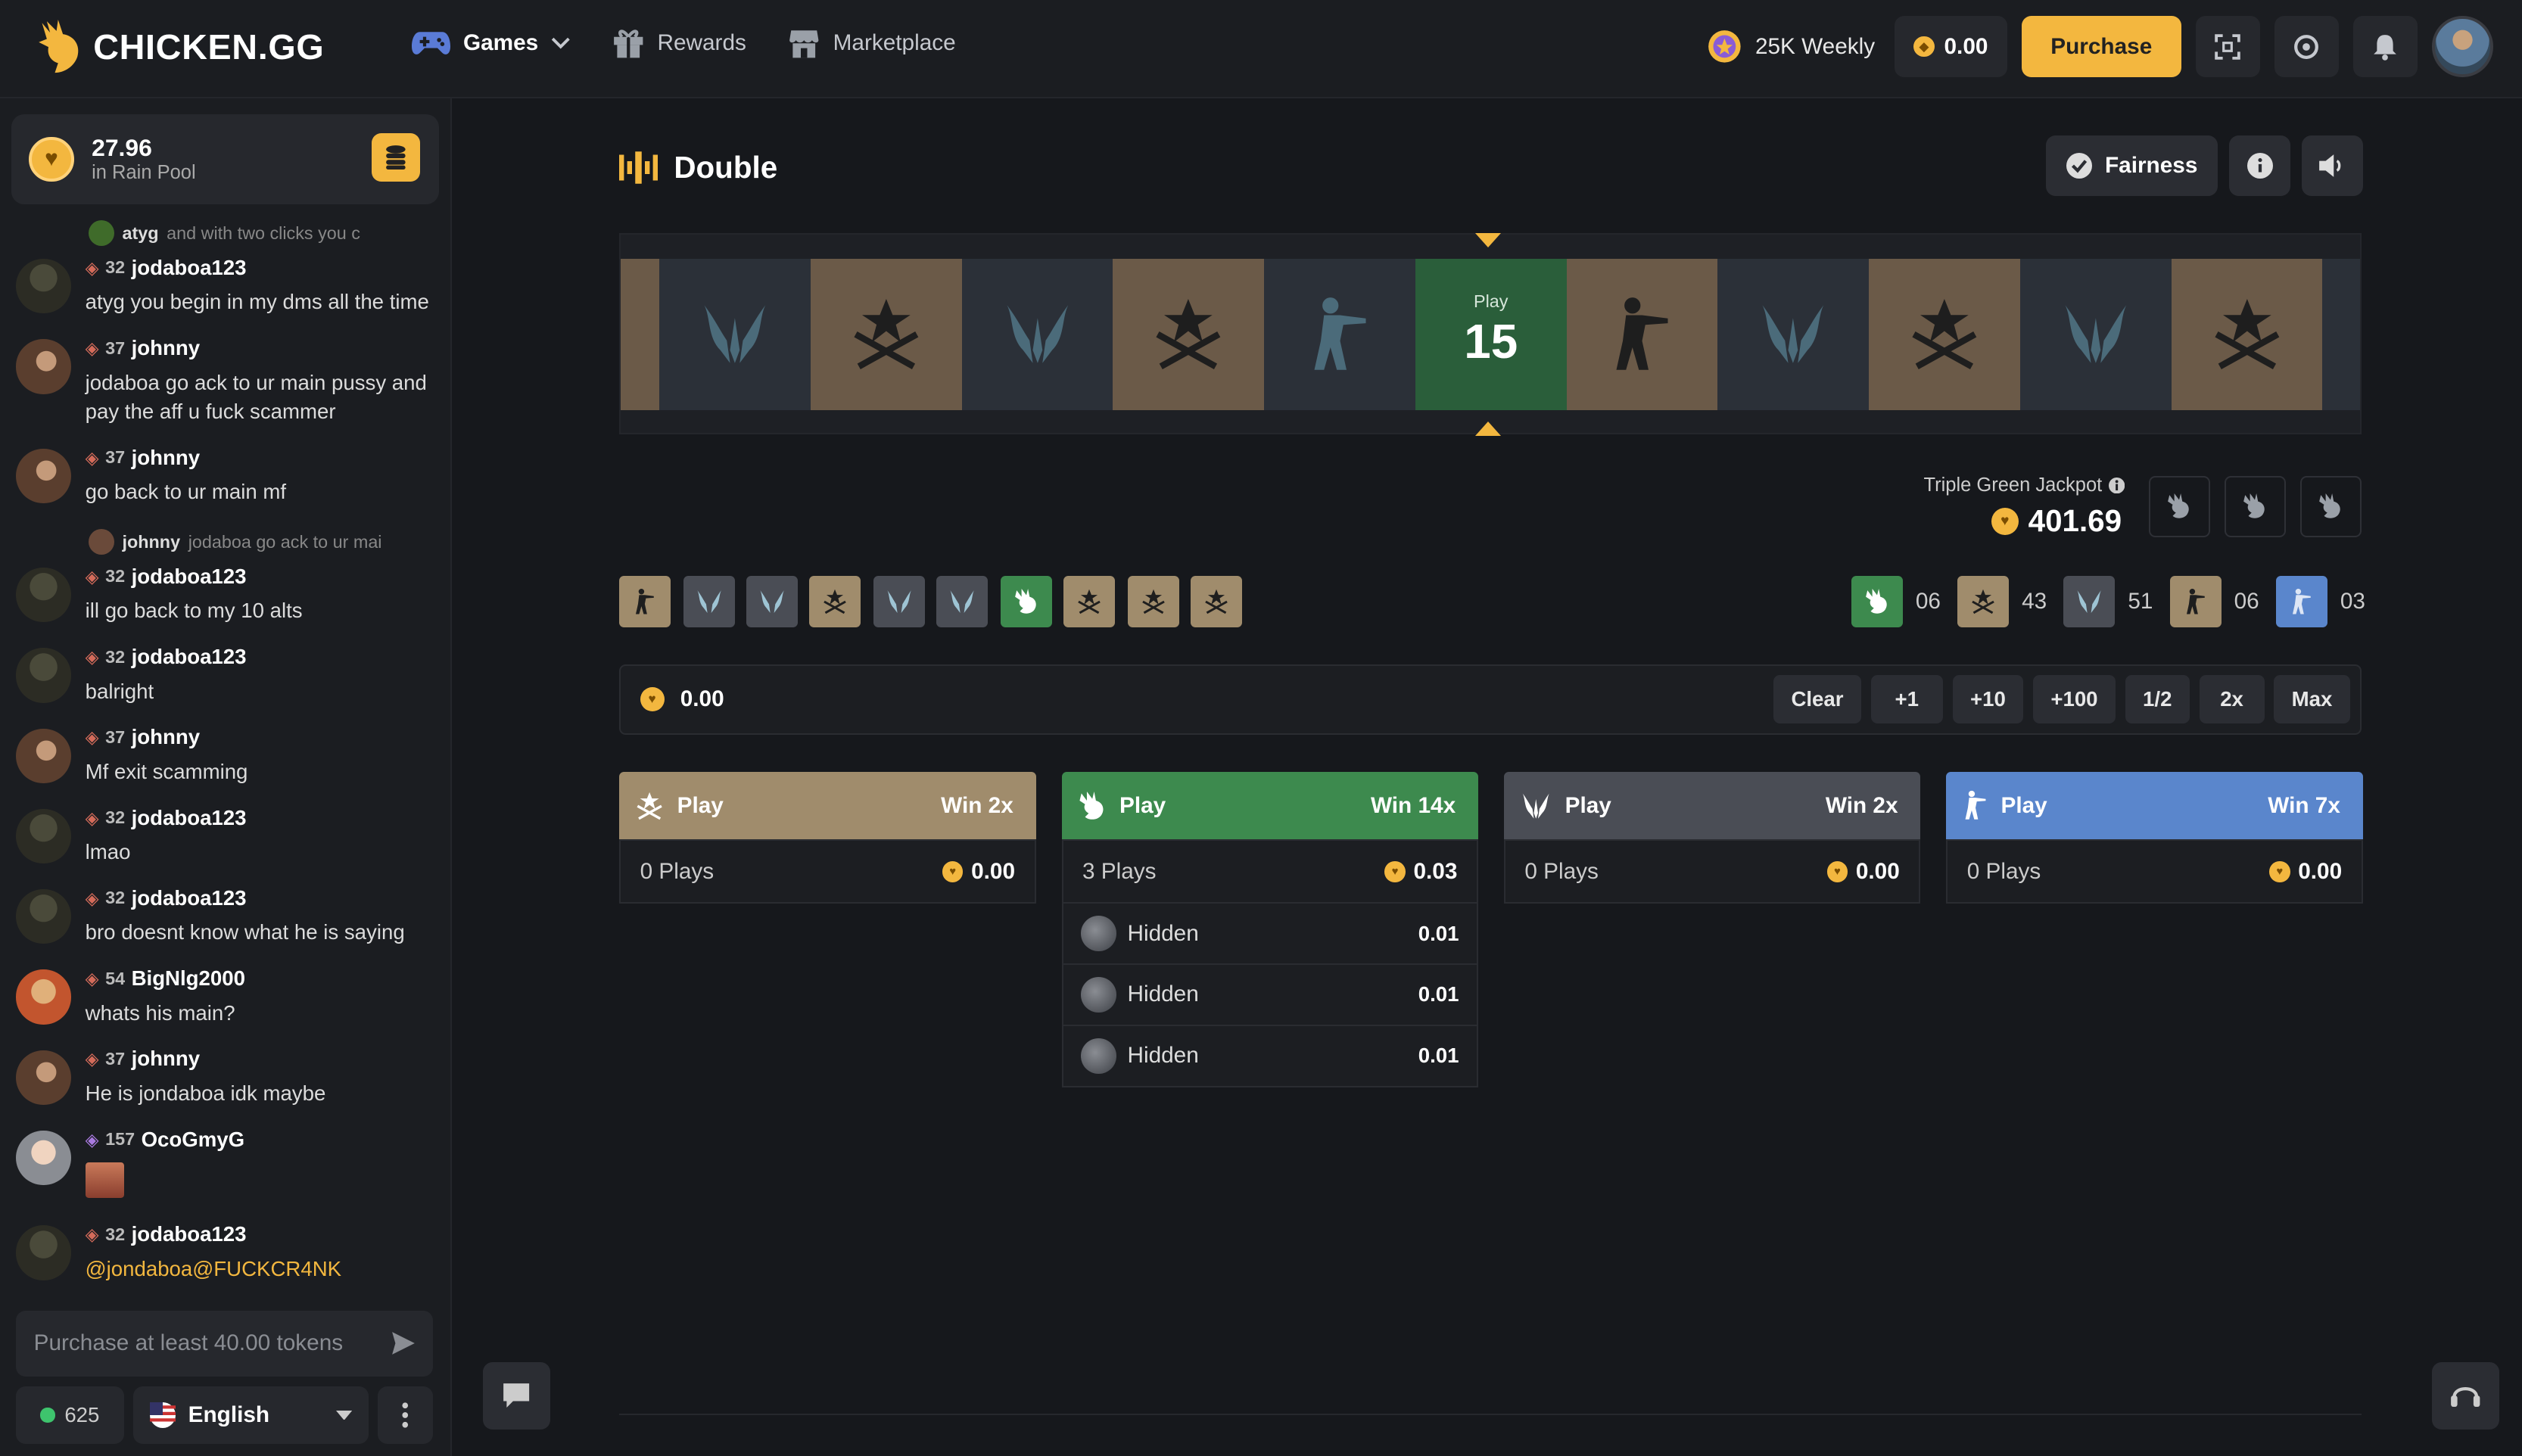  Describe the element at coordinates (2157, 699) in the screenshot. I see `half-button: 1/2` at that location.